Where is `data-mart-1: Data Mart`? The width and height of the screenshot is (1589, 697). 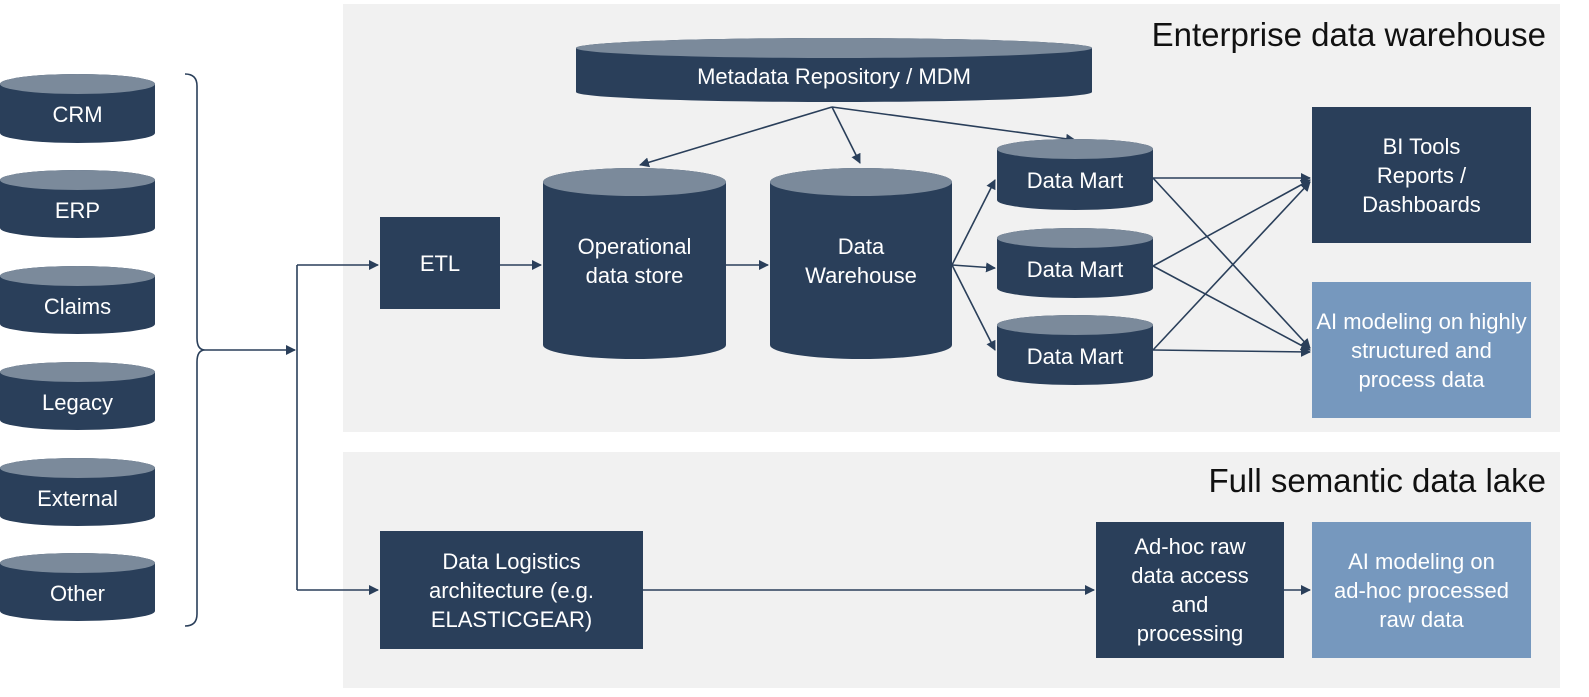 data-mart-1: Data Mart is located at coordinates (1075, 174).